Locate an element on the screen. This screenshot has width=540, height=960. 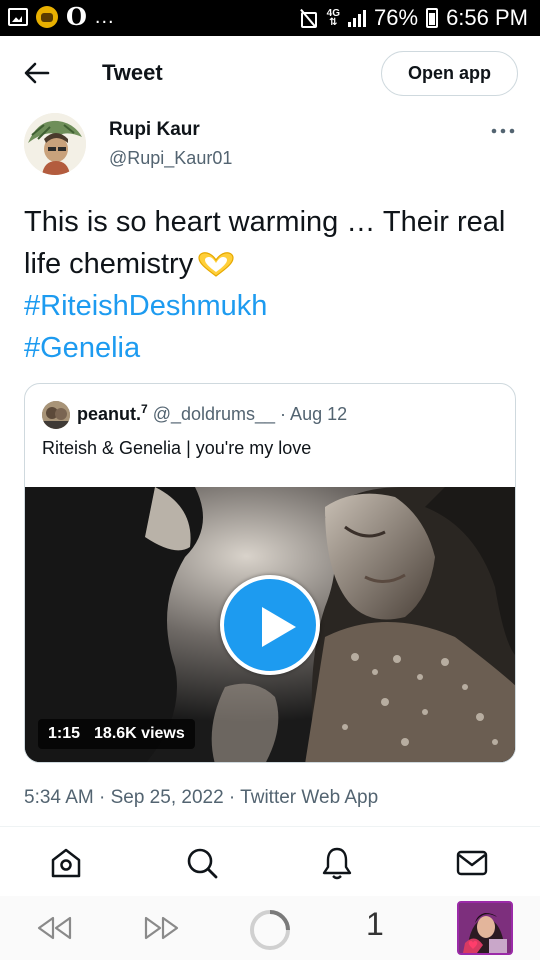
battery-percent: 76% is located at coordinates (396, 17).